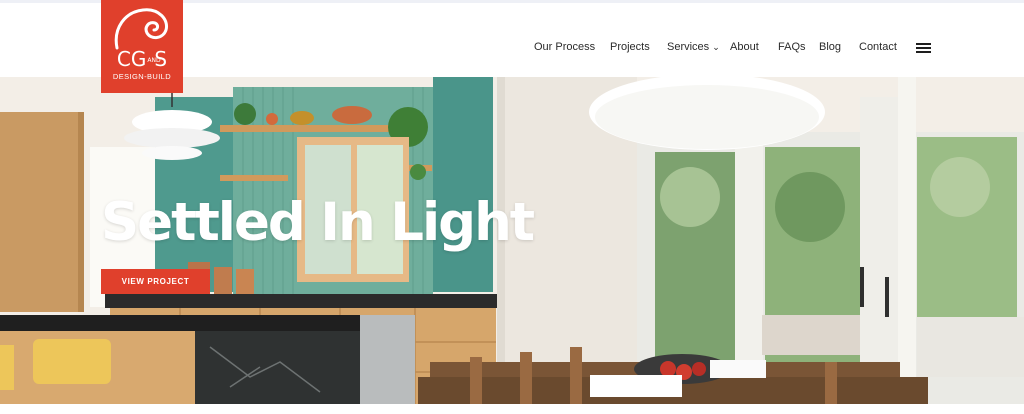 The height and width of the screenshot is (414, 1024). What do you see at coordinates (141, 29) in the screenshot?
I see `swirl-logo-icon` at bounding box center [141, 29].